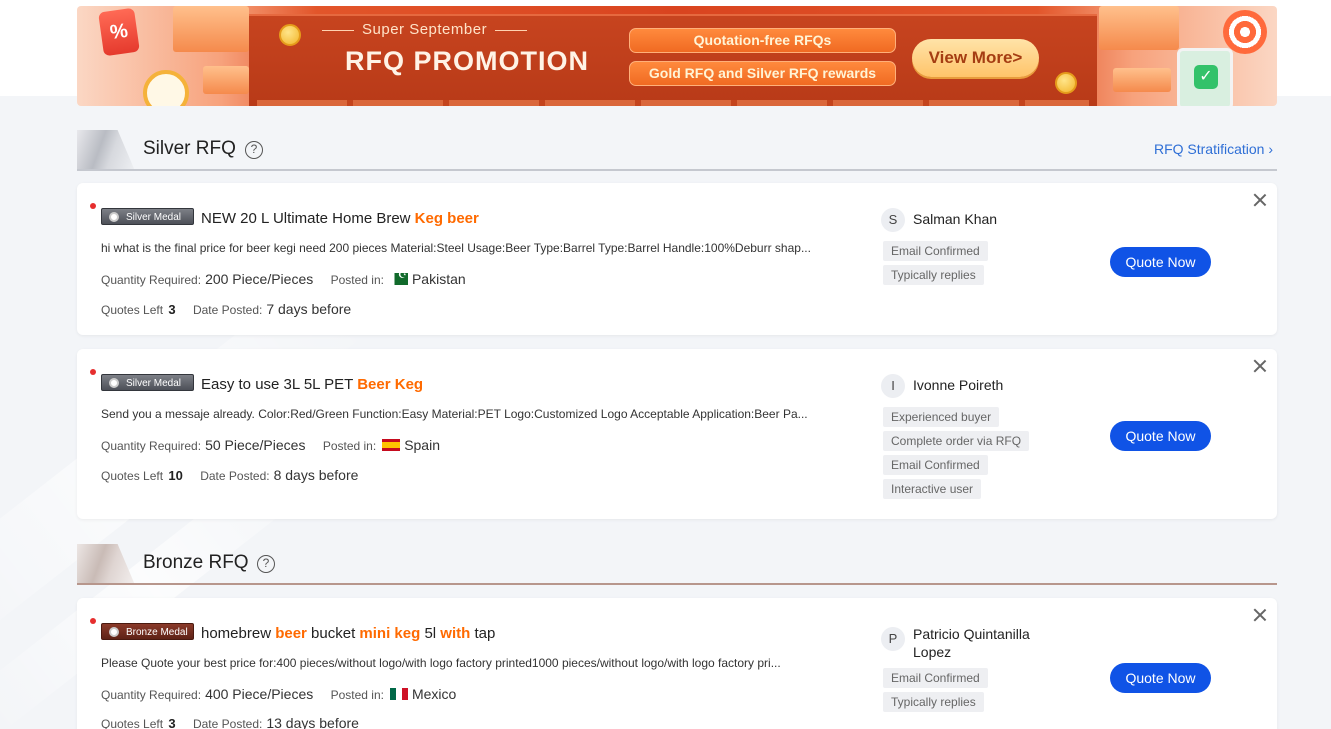 The width and height of the screenshot is (1331, 729). I want to click on section-title: Bronze RFQ, so click(196, 562).